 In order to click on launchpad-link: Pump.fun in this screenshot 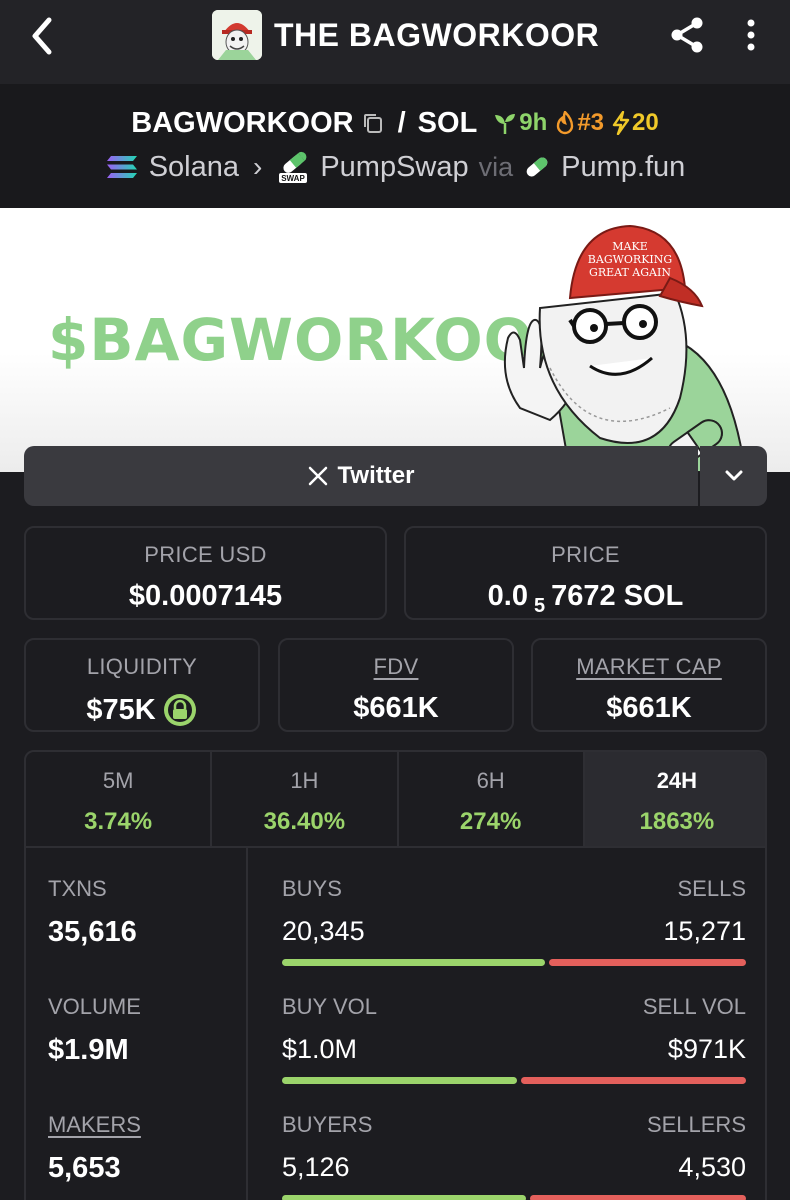, I will do `click(623, 167)`.